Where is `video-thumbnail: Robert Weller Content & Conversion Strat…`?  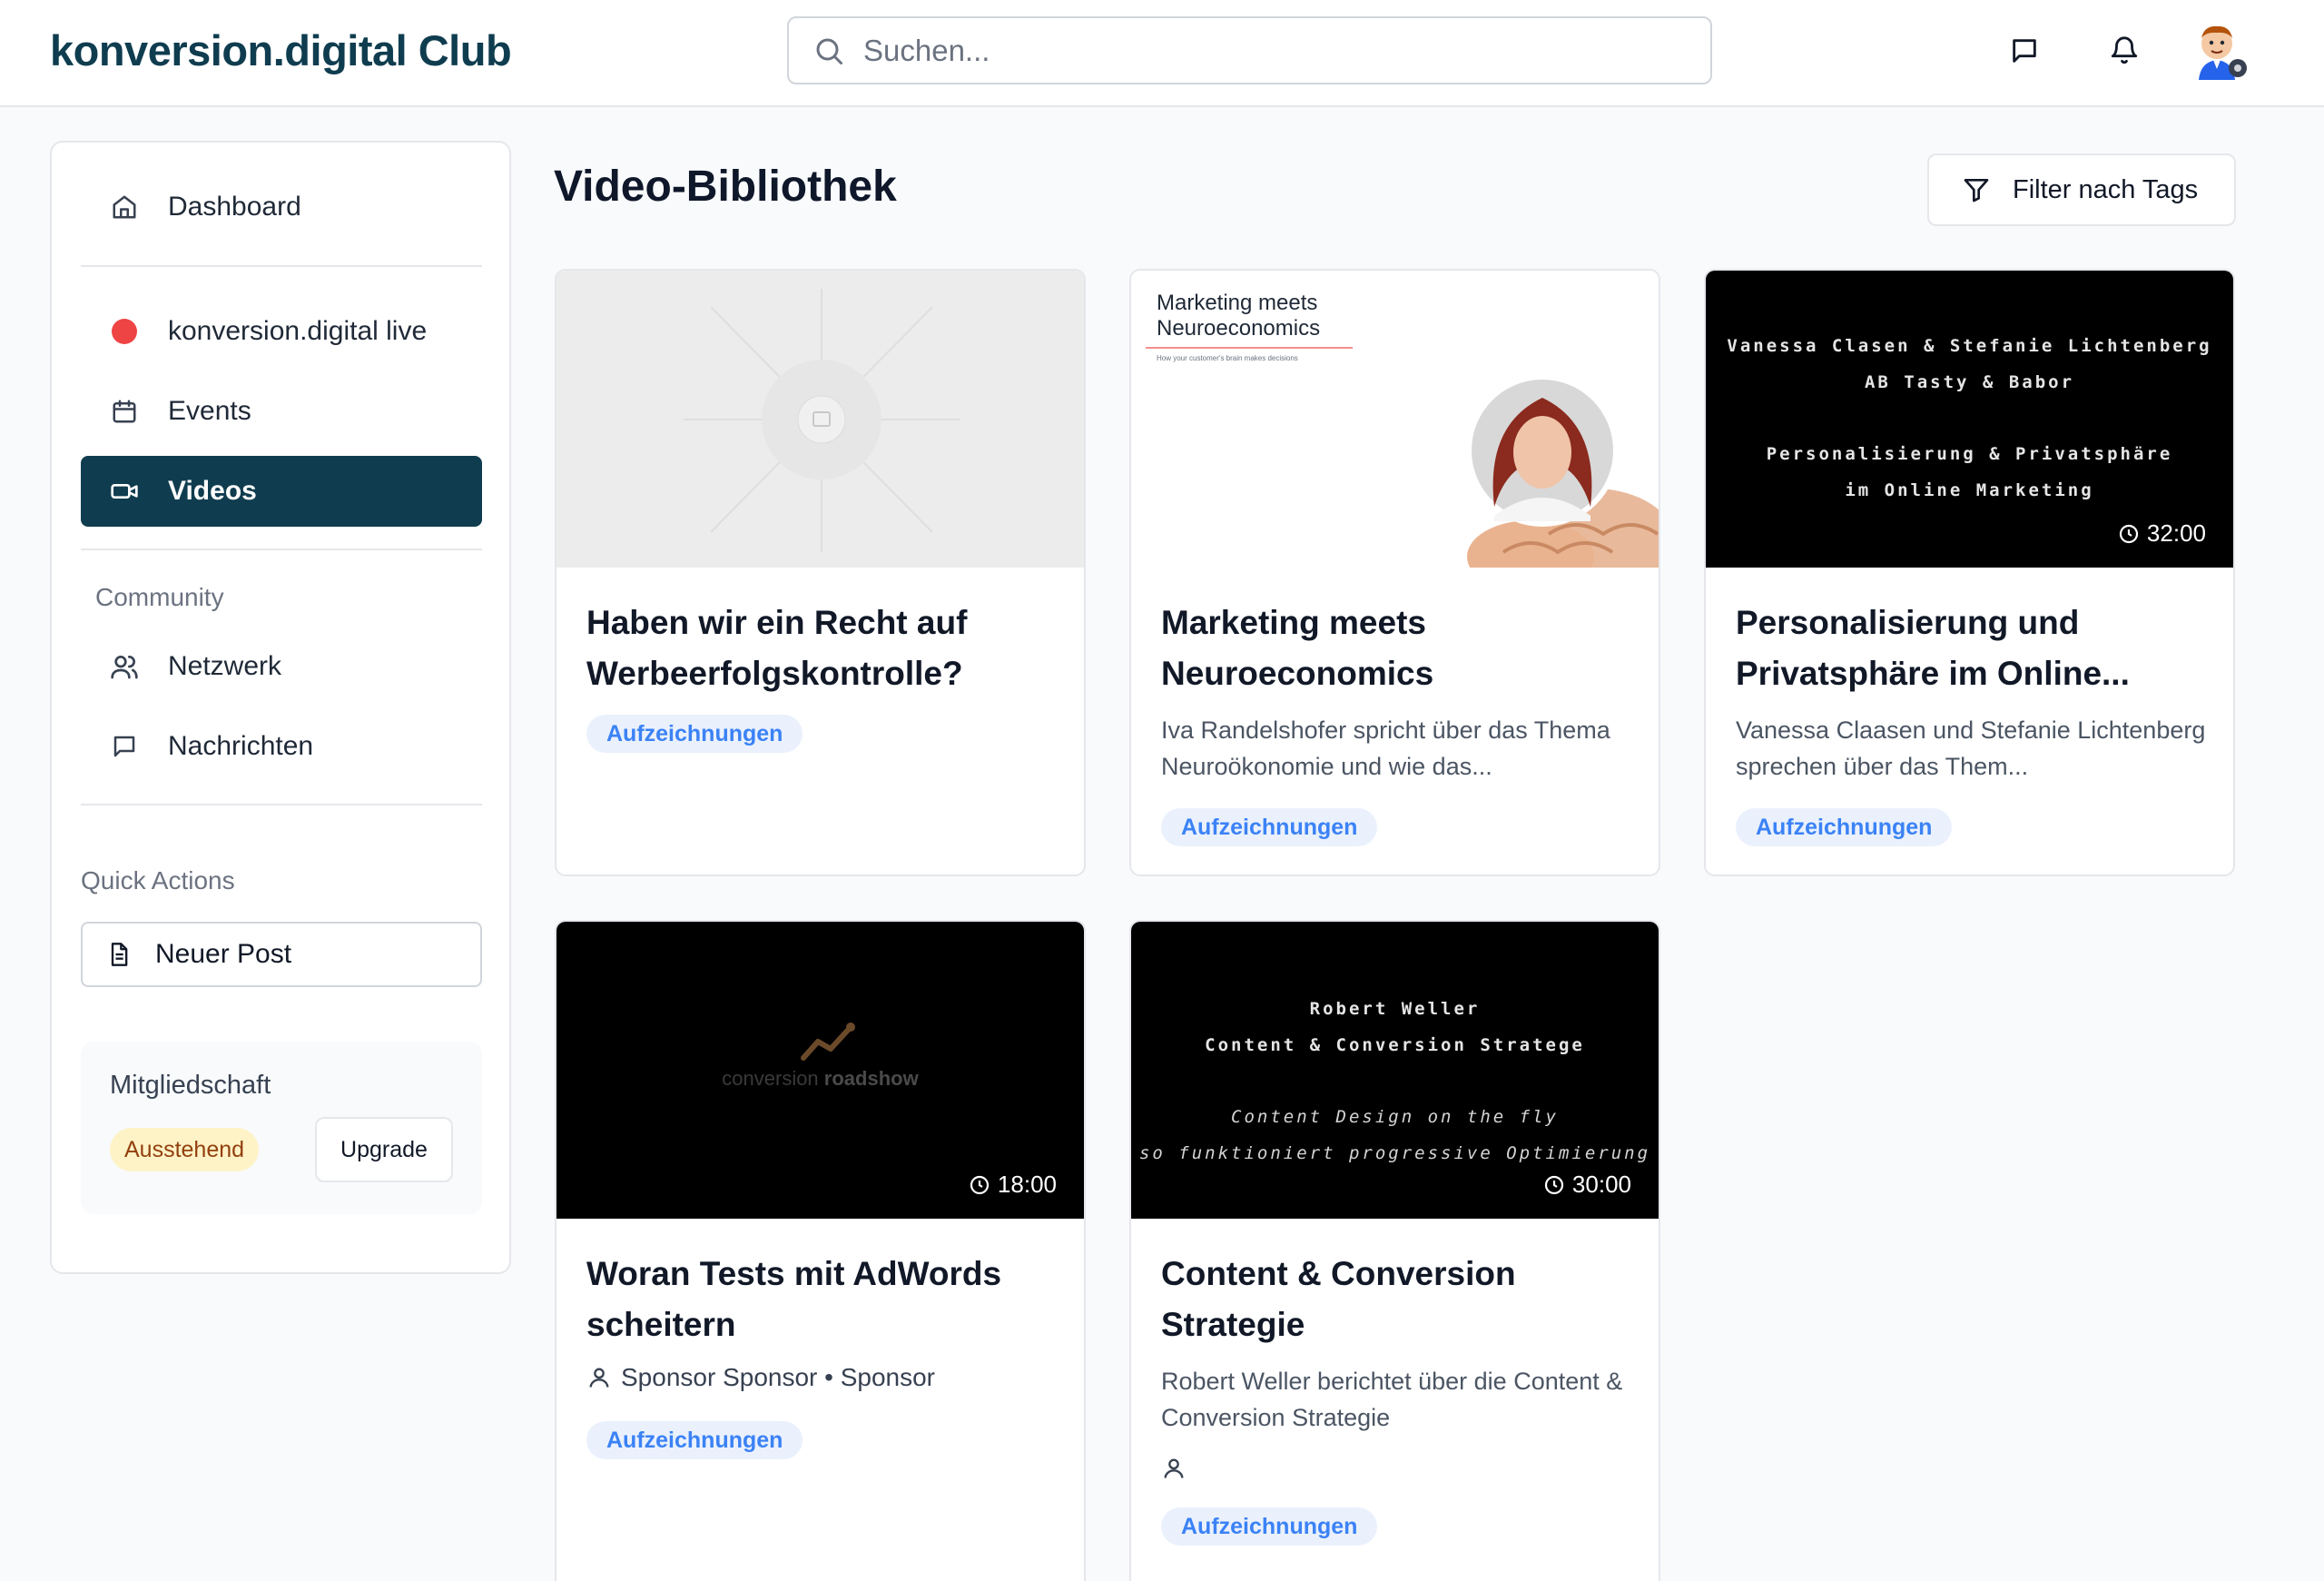 video-thumbnail: Robert Weller Content & Conversion Strat… is located at coordinates (1395, 1071).